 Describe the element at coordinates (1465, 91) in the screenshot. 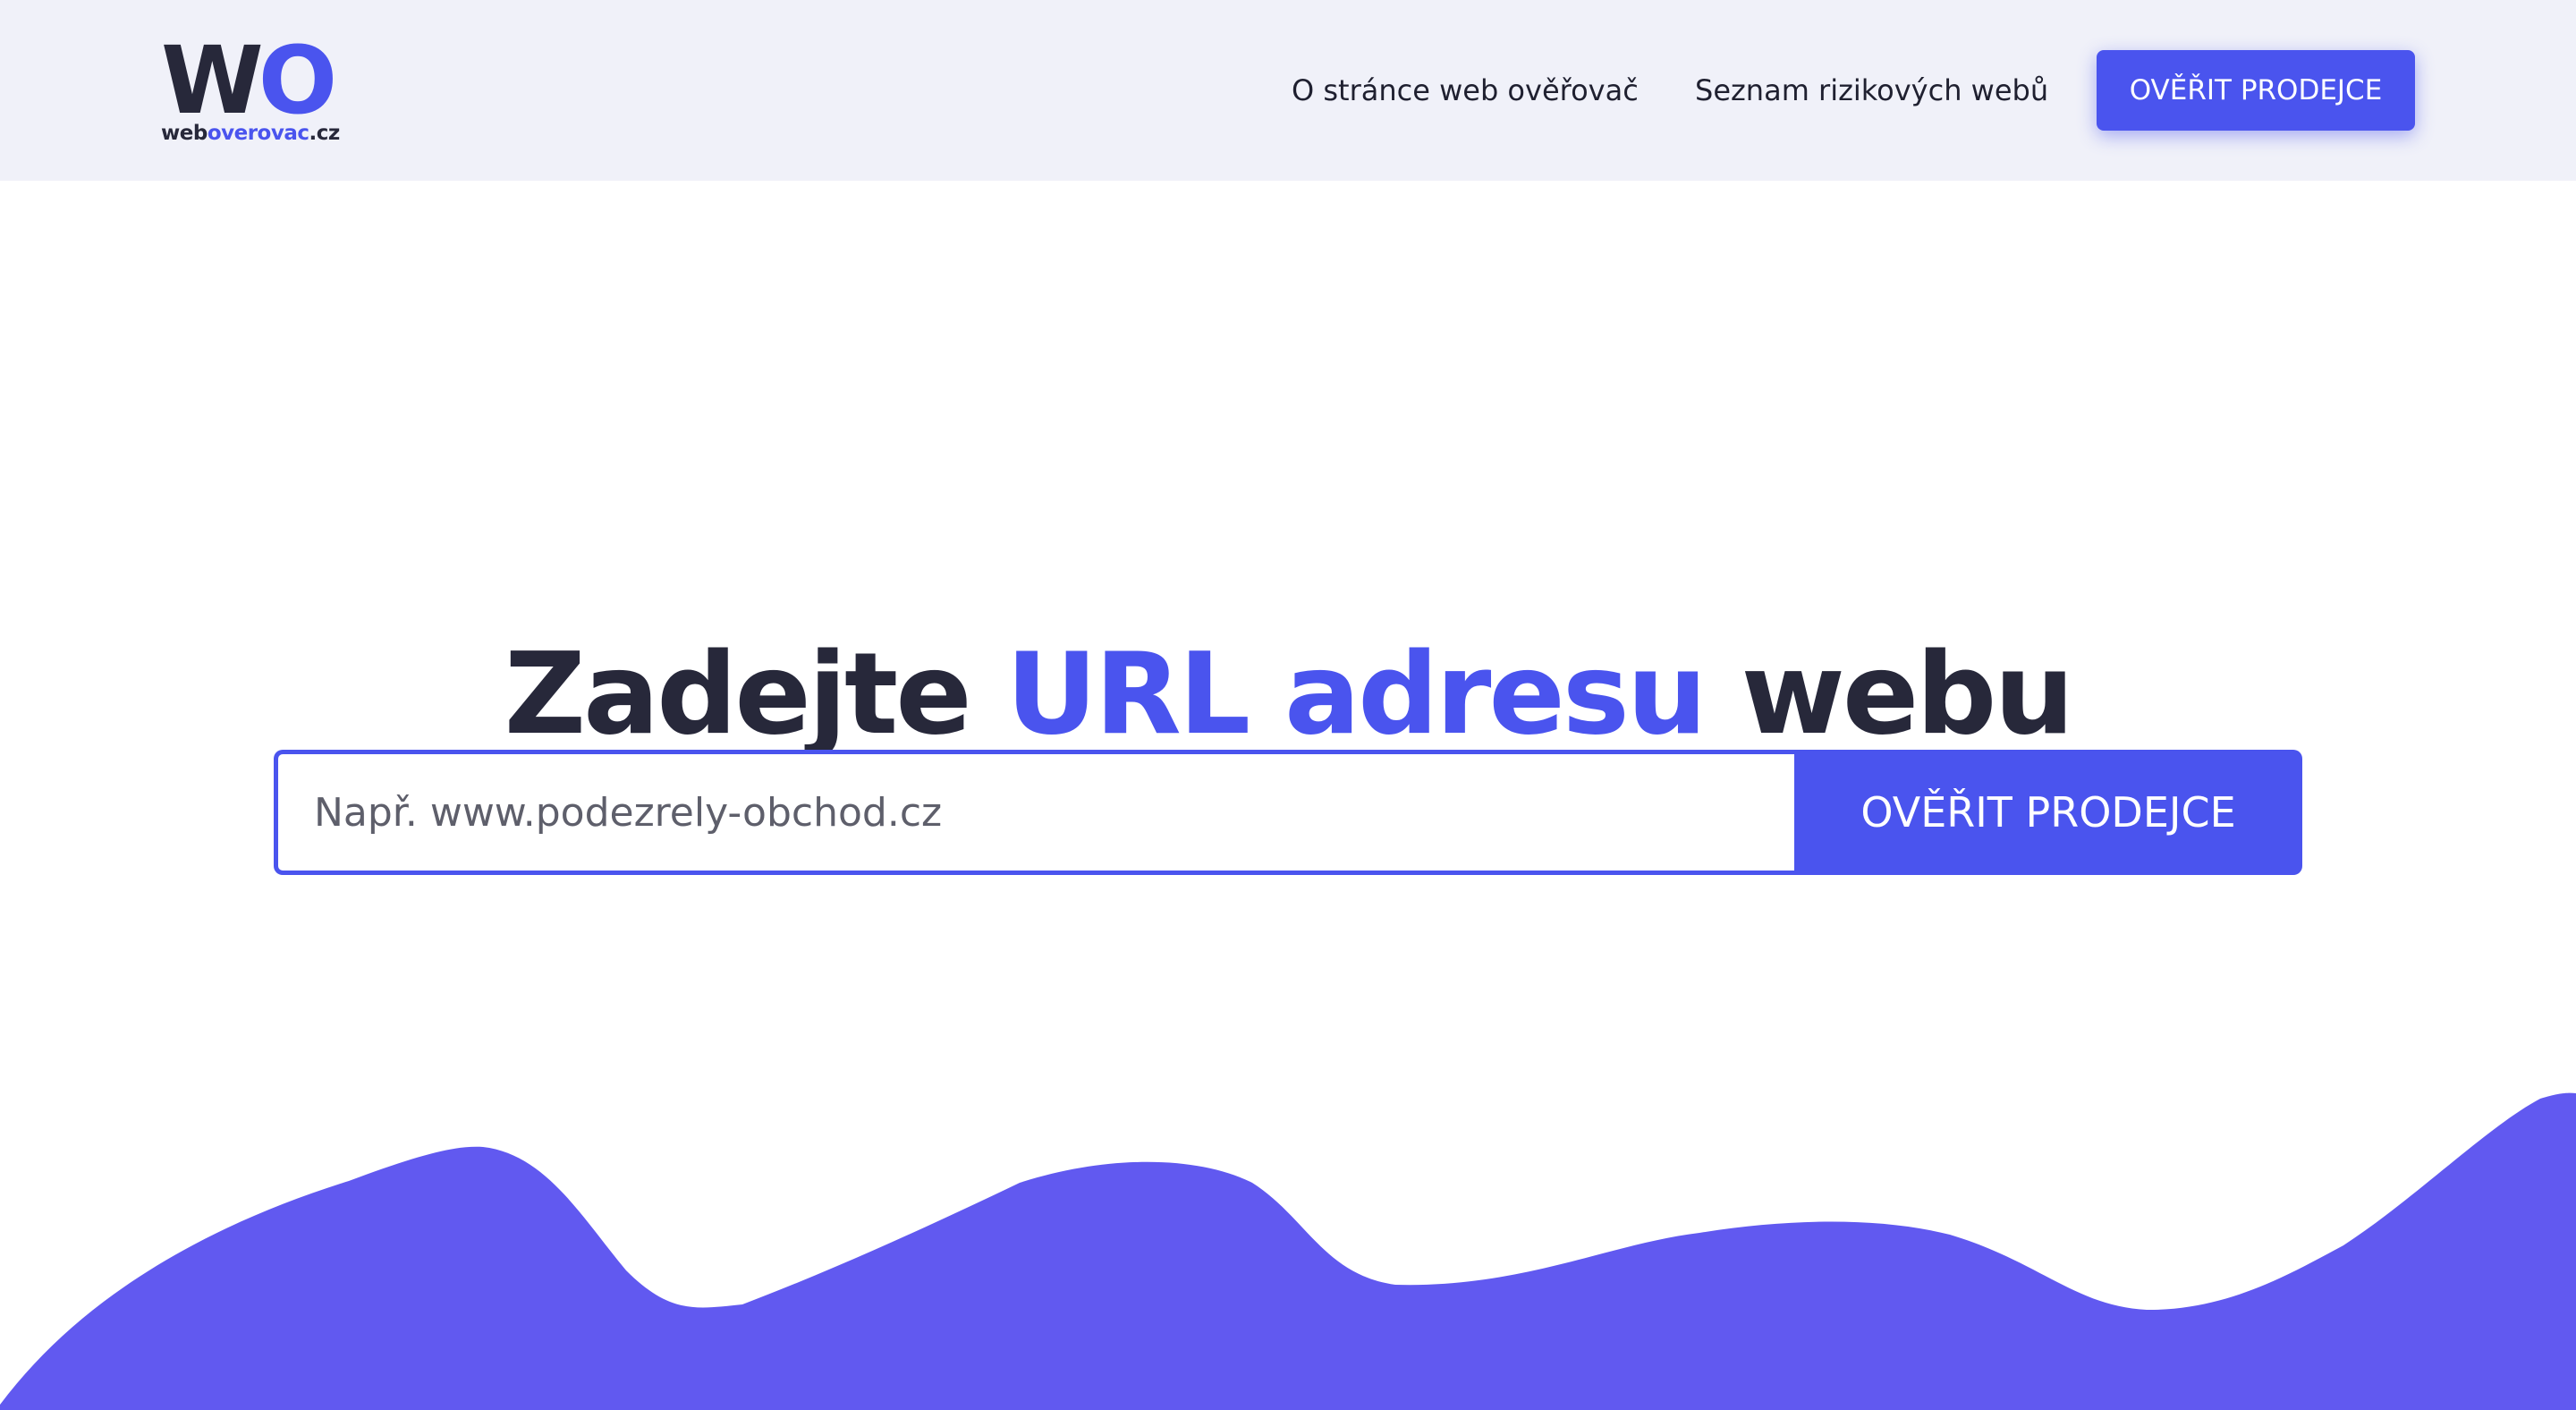

I see `nav-link-about: O stránce web ověřovač` at that location.